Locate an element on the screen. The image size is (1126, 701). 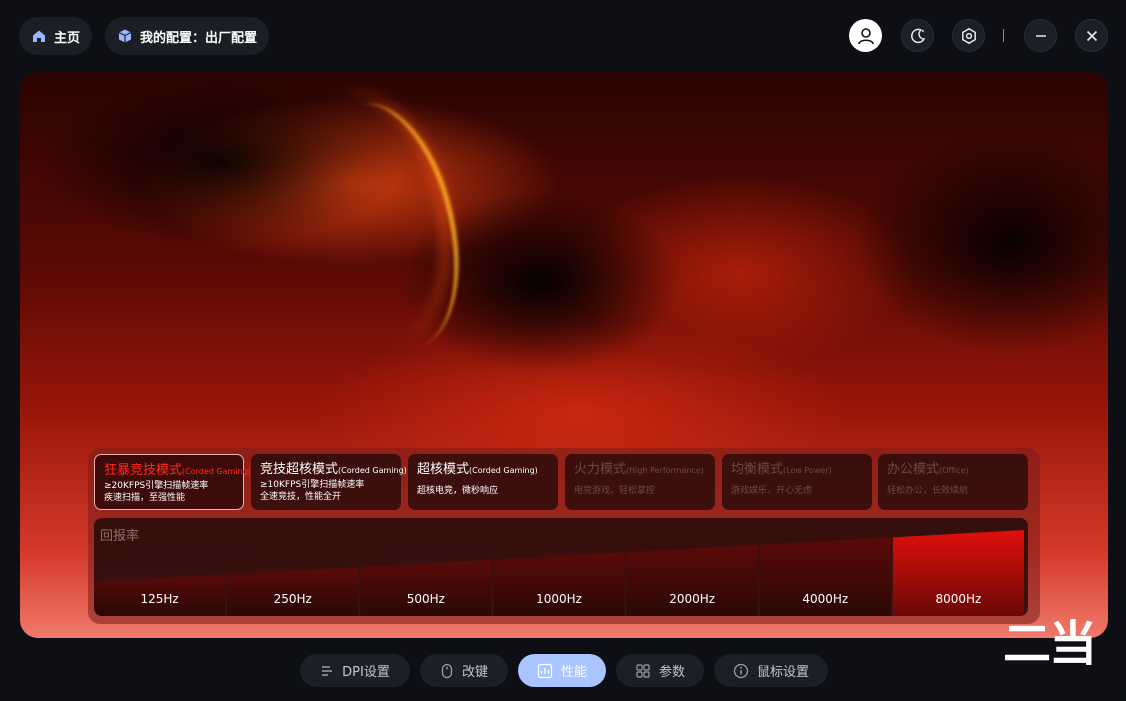
nav-tab-info: 鼠标设置 is located at coordinates (771, 670).